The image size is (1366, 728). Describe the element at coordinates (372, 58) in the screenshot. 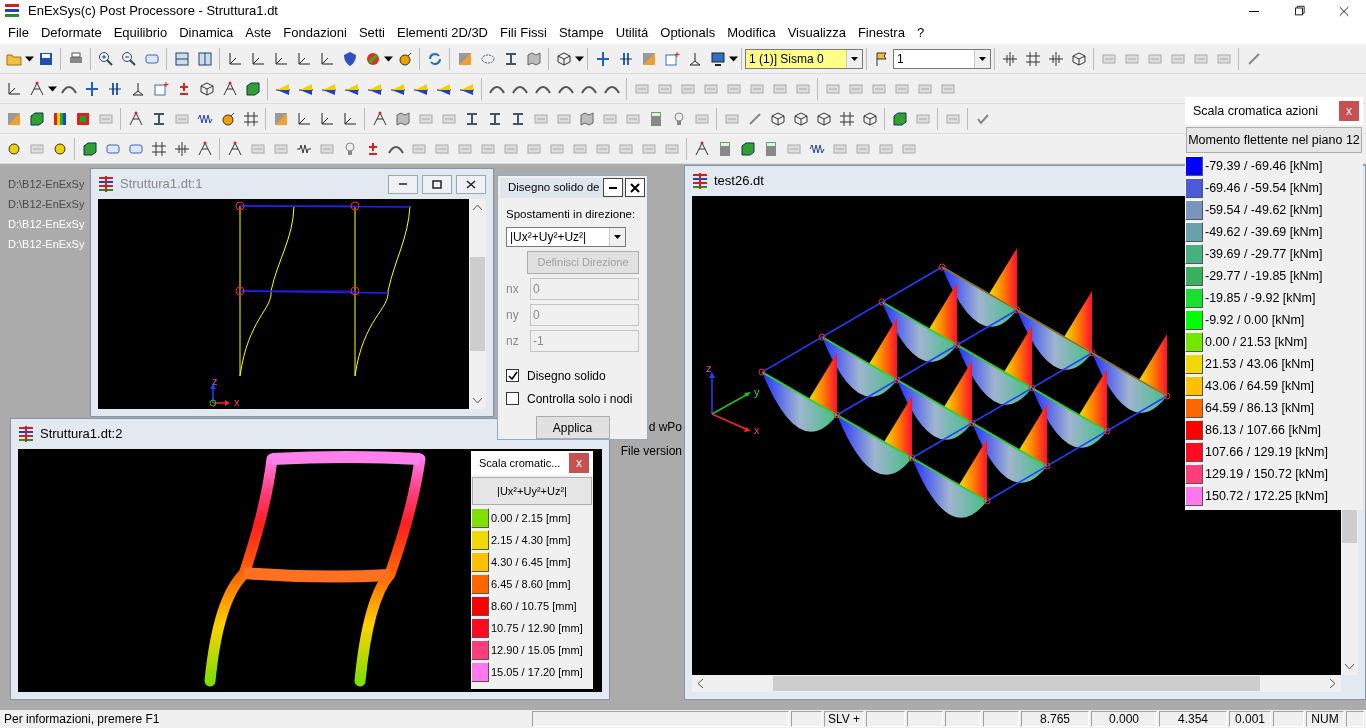

I see `ball-icon` at that location.